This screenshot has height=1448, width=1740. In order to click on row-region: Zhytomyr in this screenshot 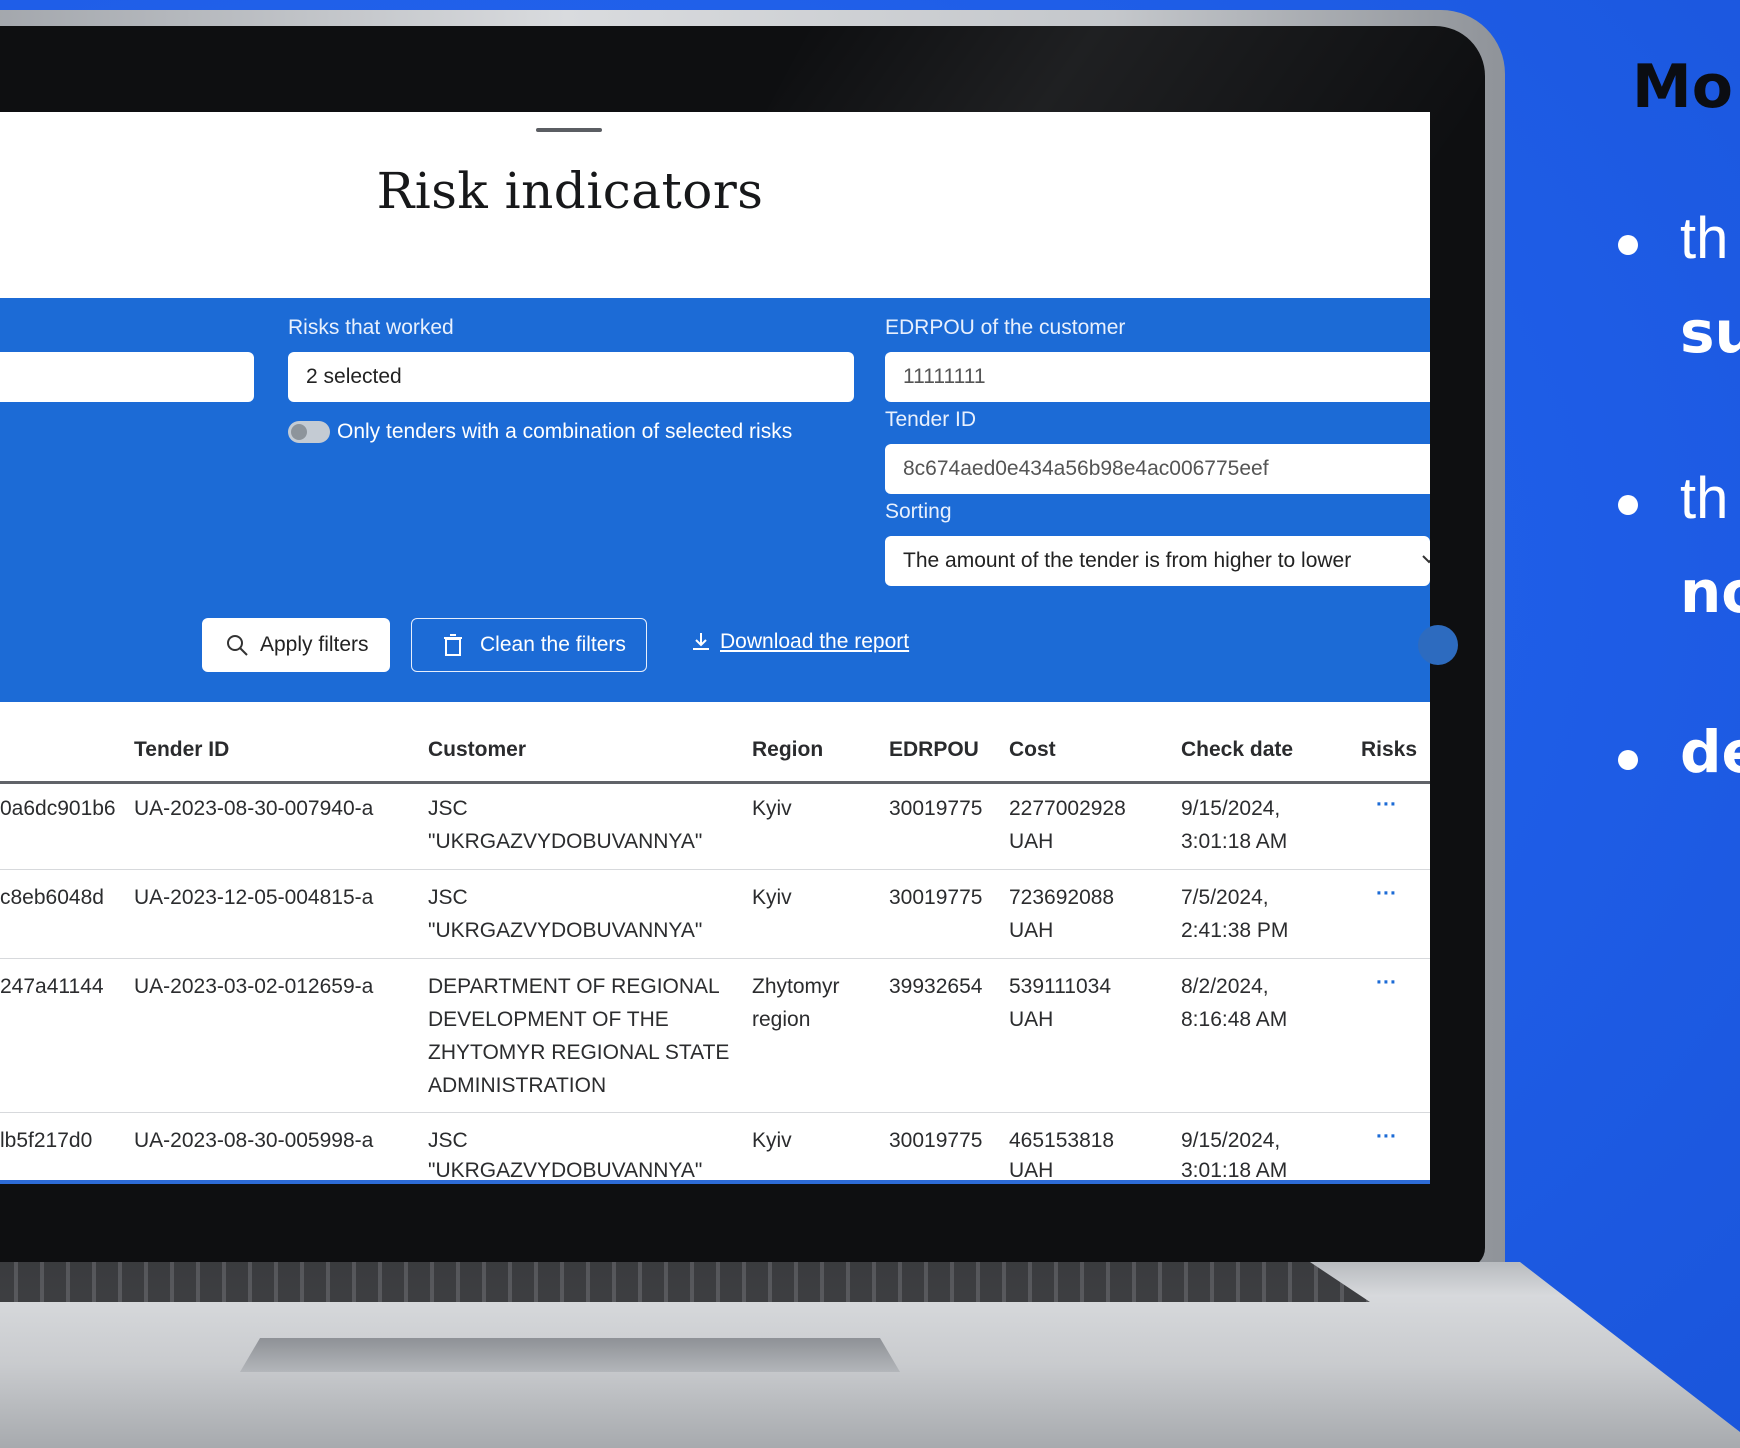, I will do `click(796, 986)`.